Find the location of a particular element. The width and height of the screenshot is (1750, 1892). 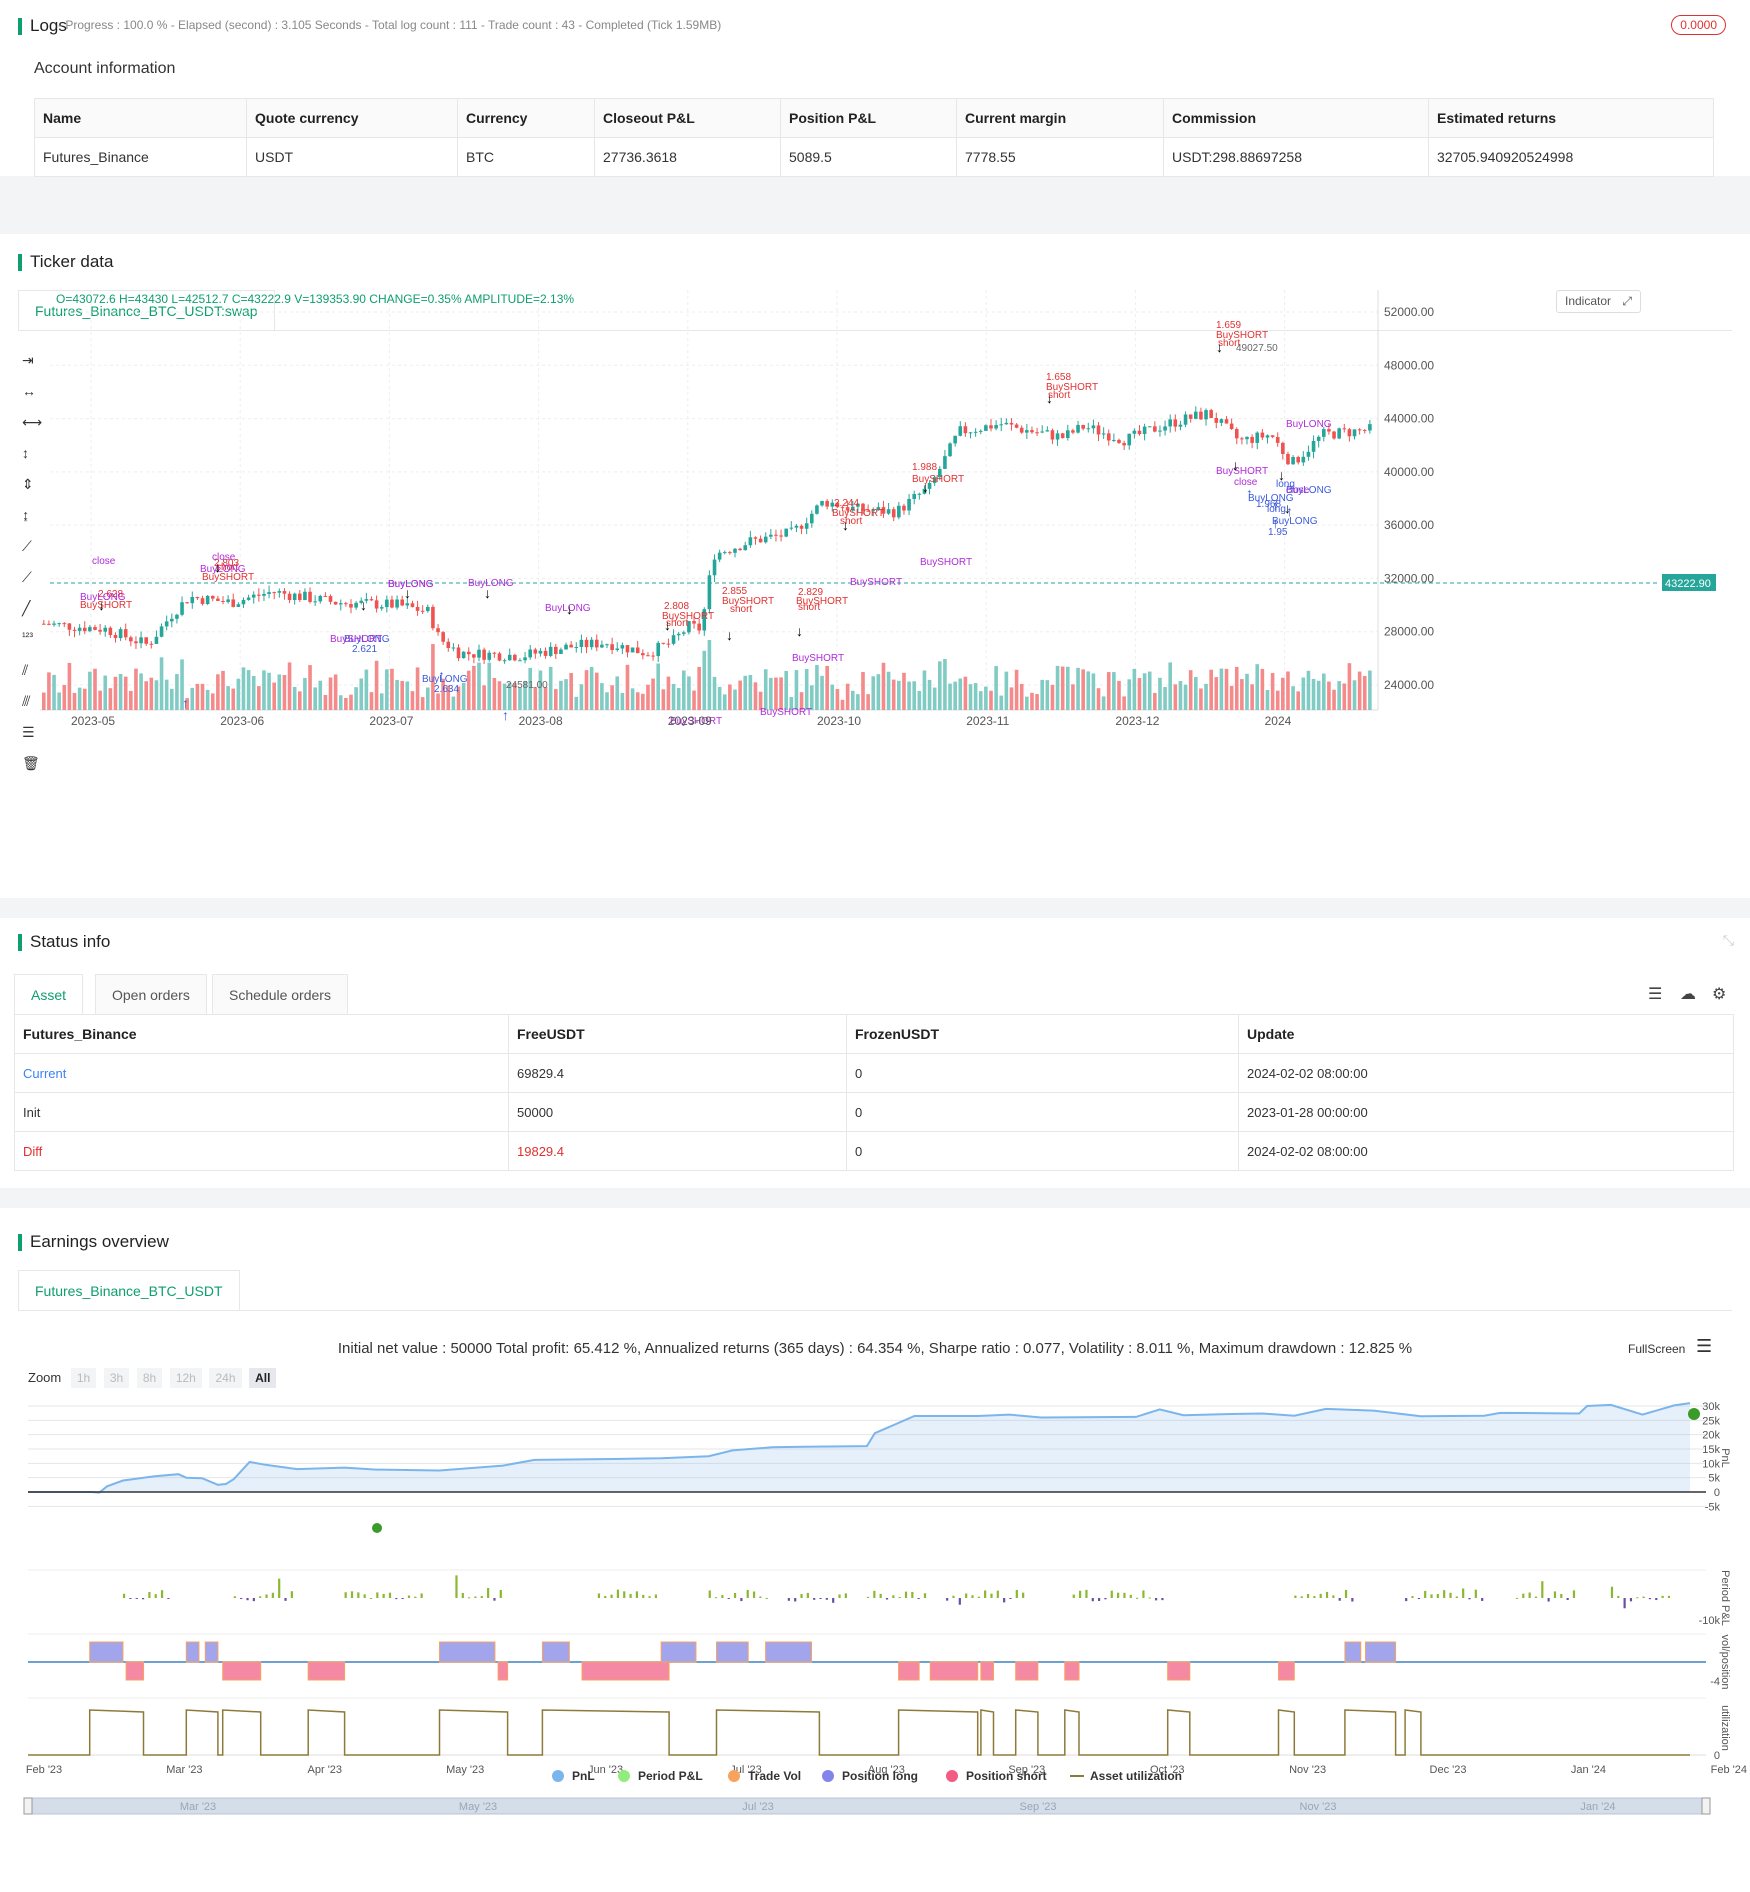

fullscreen-button: FullScreen is located at coordinates (1656, 1349).